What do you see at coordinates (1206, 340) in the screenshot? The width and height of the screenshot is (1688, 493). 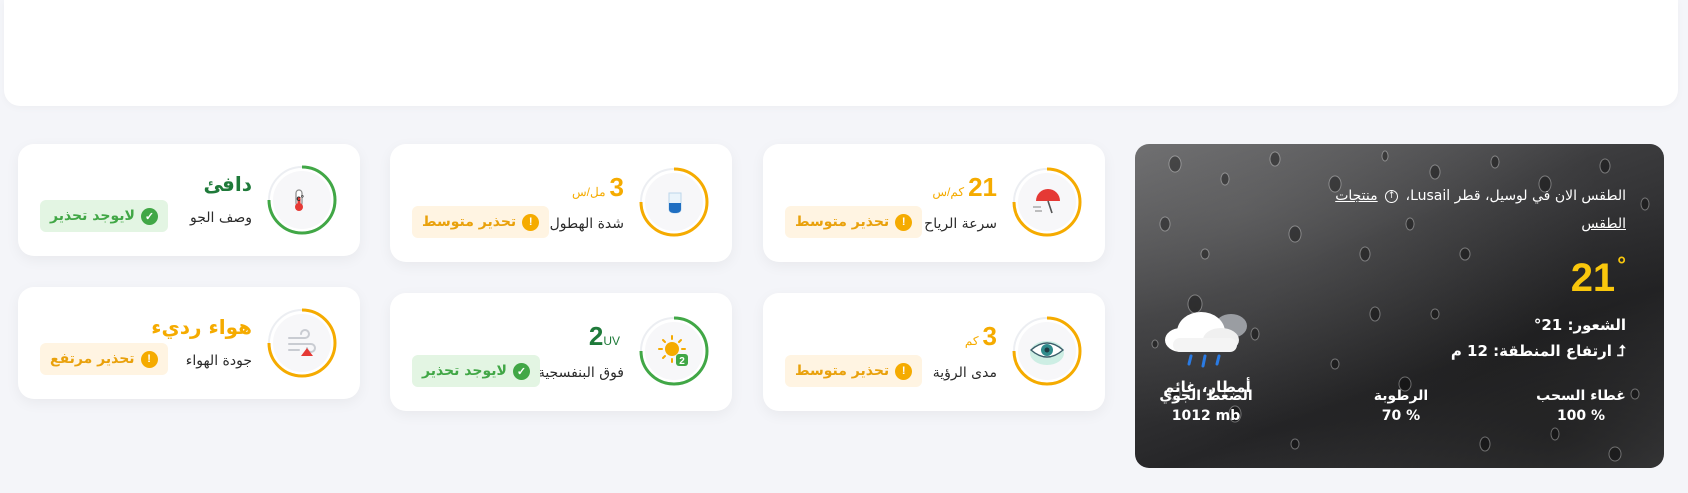 I see `rain-cloud-icon` at bounding box center [1206, 340].